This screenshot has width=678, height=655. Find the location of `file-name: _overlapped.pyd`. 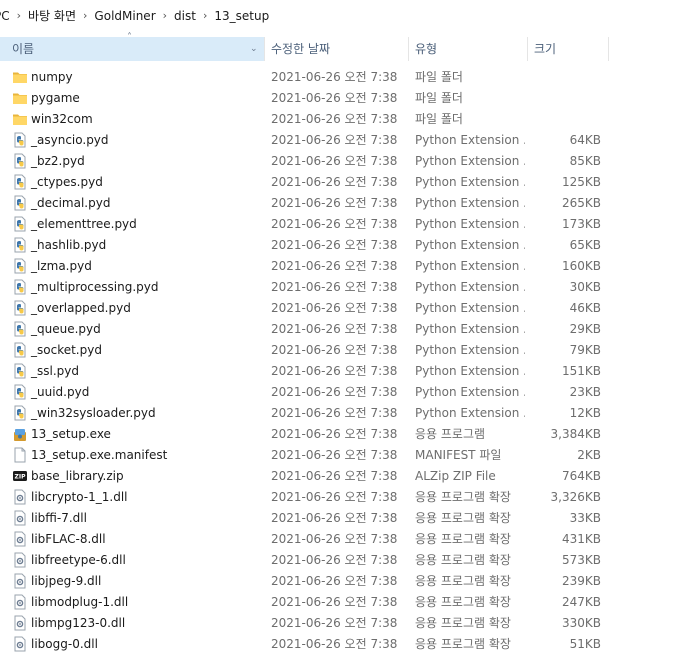

file-name: _overlapped.pyd is located at coordinates (81, 308).